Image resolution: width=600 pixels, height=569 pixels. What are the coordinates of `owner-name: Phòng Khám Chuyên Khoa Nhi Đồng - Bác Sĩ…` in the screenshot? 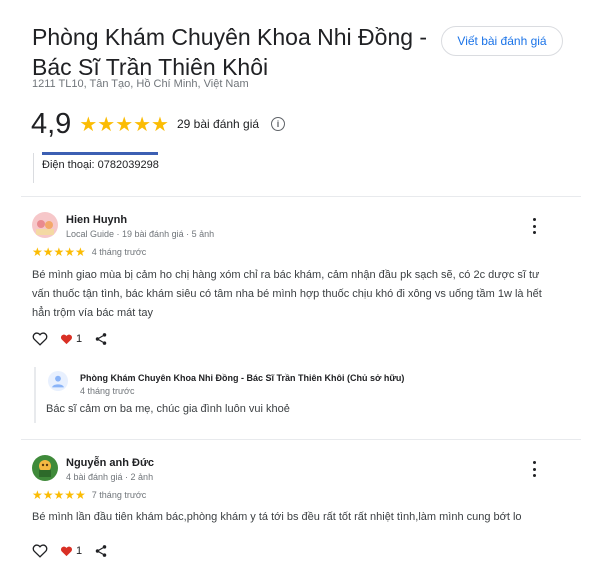 It's located at (242, 378).